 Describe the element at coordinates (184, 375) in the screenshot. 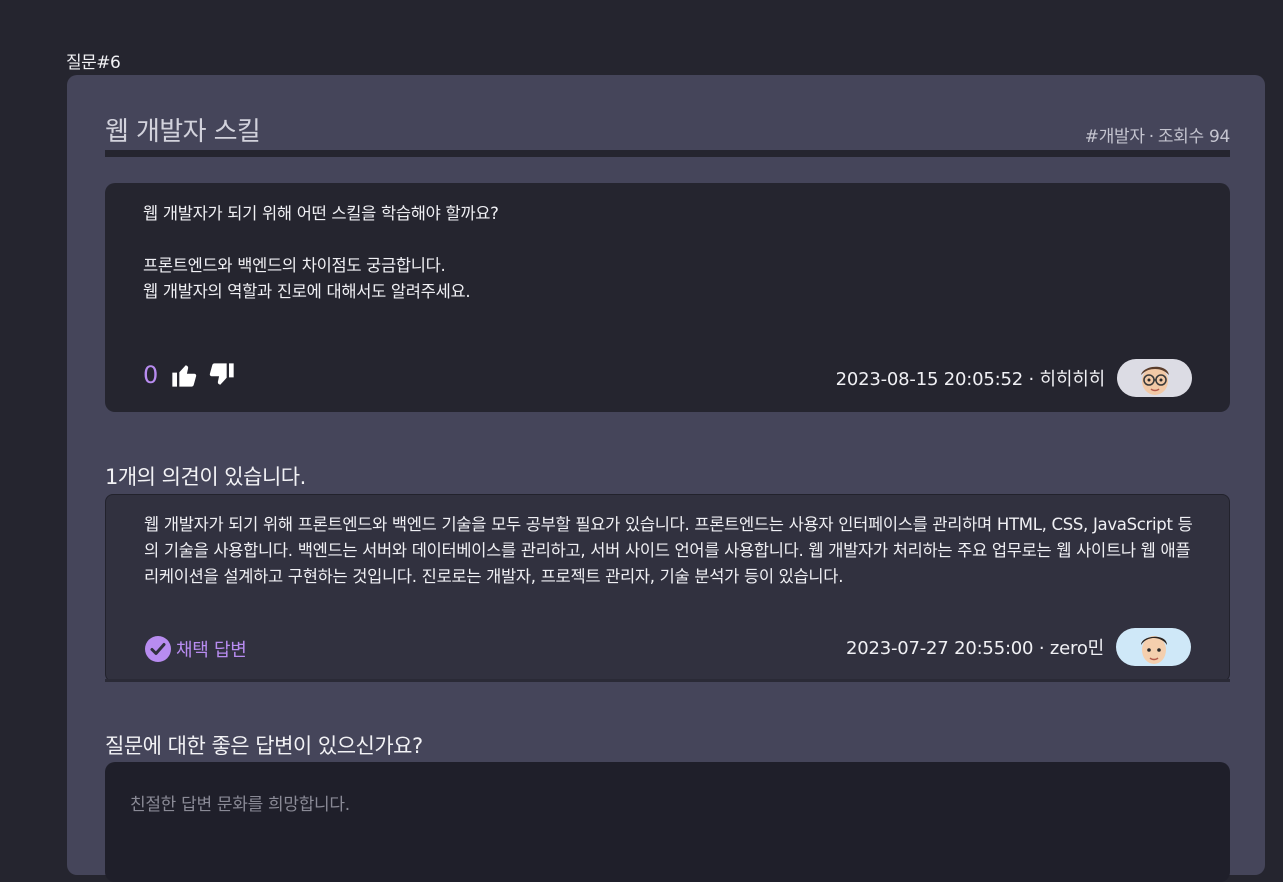

I see `thumbs-up-icon` at that location.